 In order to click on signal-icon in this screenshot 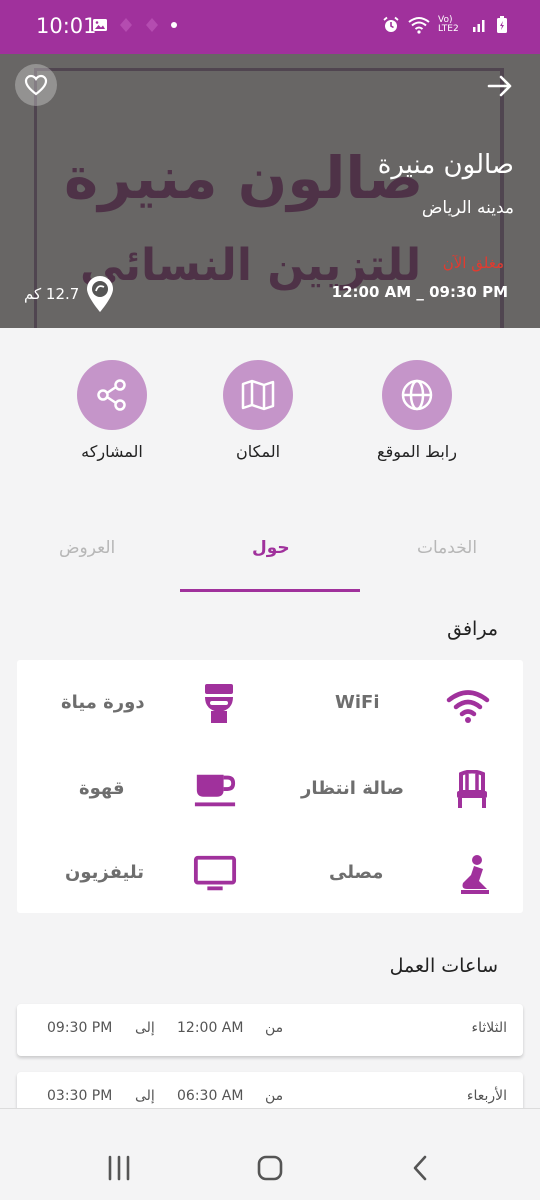, I will do `click(479, 26)`.